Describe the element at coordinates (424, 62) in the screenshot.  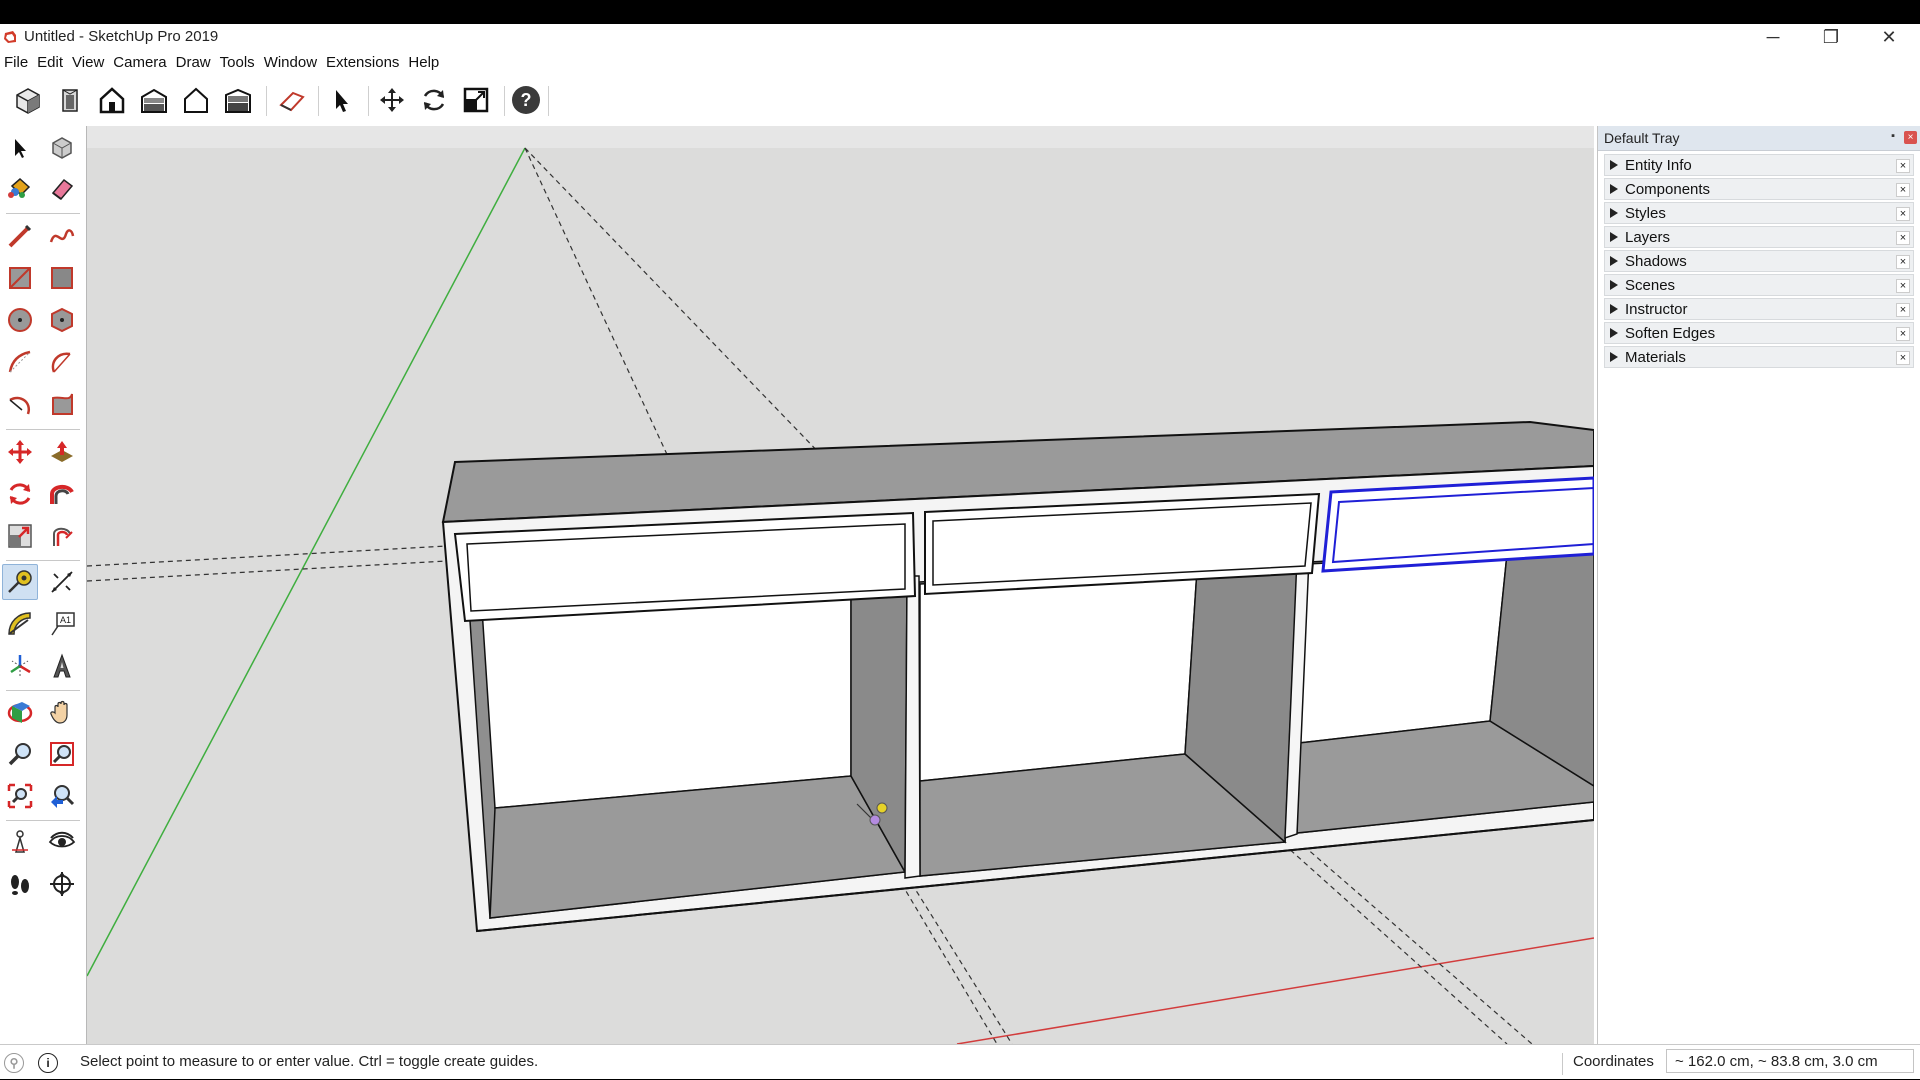
I see `menu-help: Help` at that location.